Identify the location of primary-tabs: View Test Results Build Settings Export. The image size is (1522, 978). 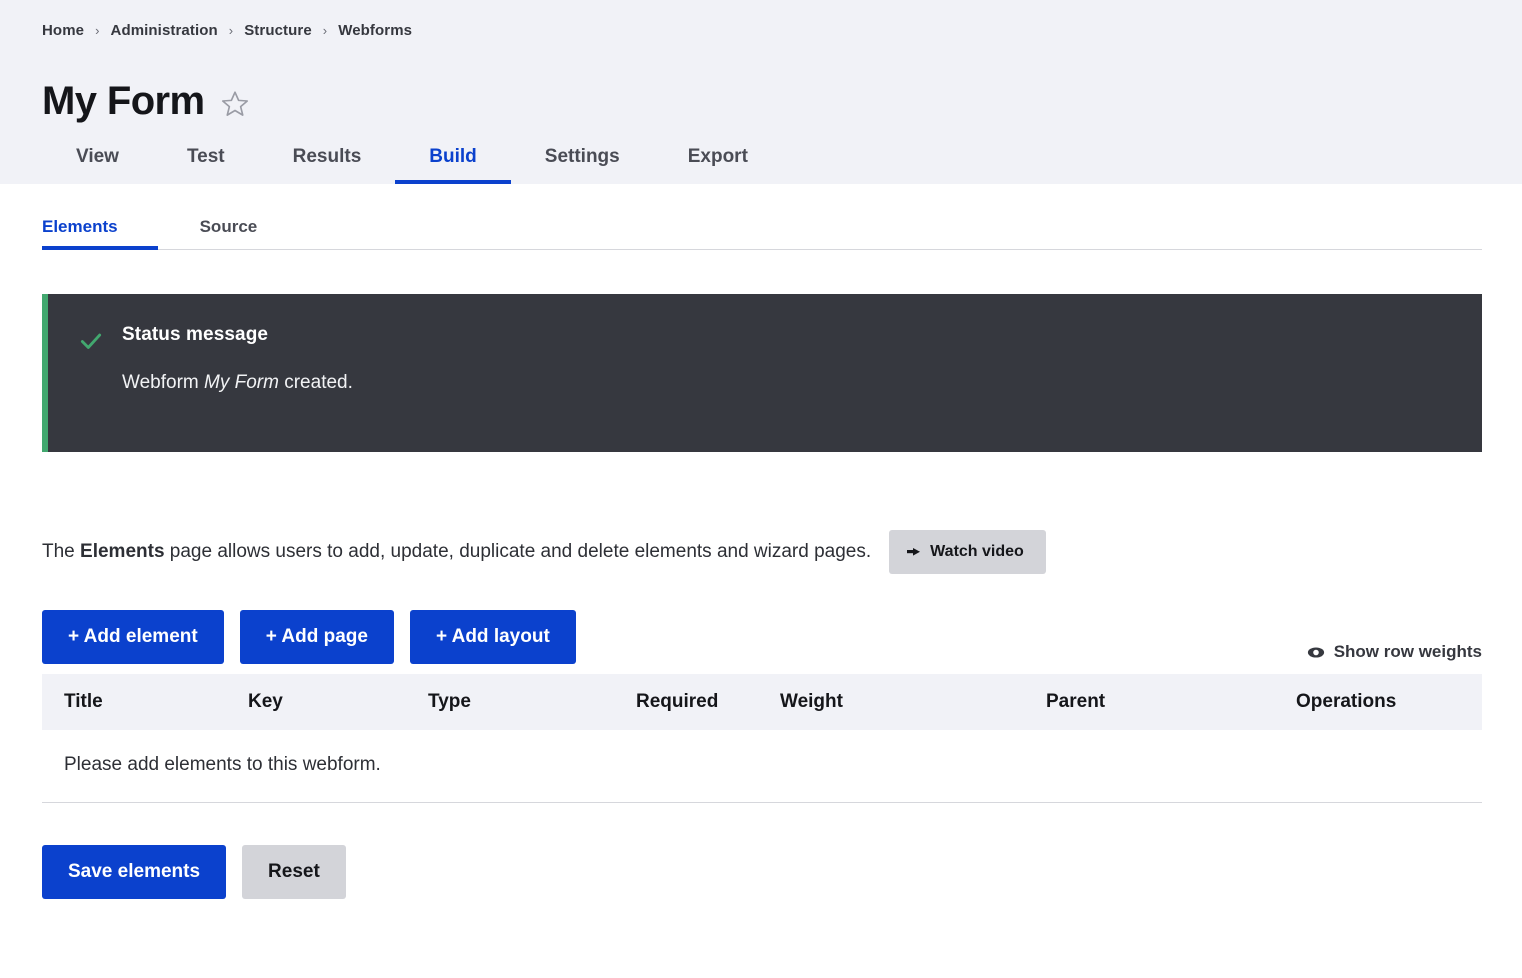
(782, 156).